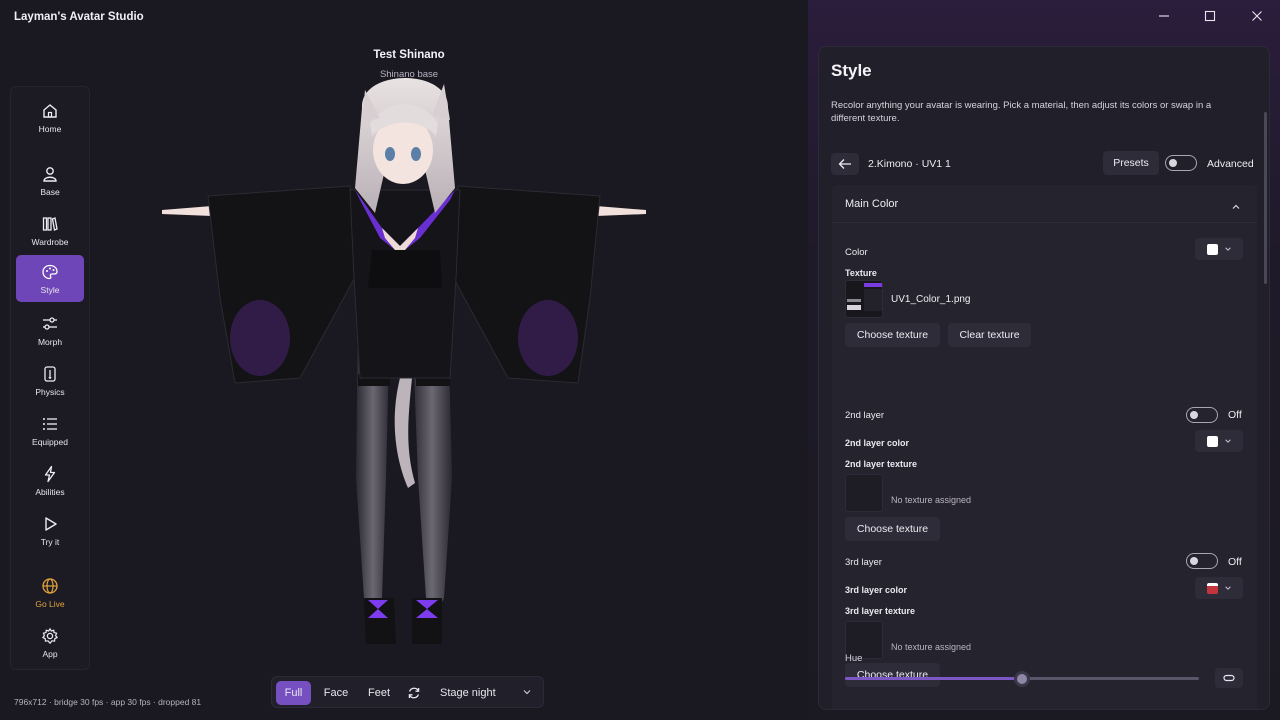 This screenshot has height=720, width=1280. I want to click on chevron-up-icon, so click(1236, 208).